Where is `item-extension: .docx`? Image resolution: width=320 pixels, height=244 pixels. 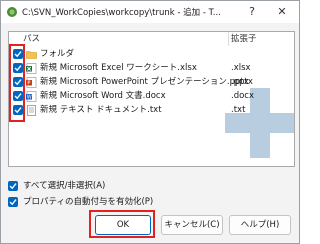 item-extension: .docx is located at coordinates (243, 96).